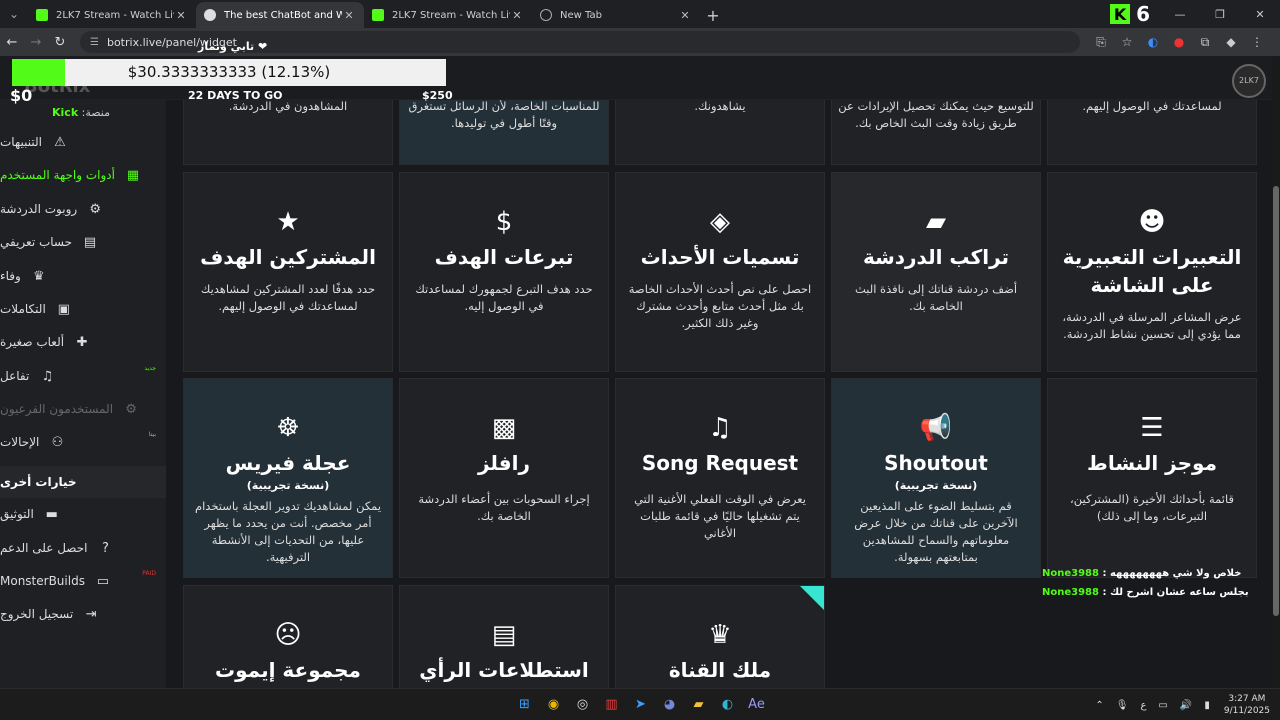  What do you see at coordinates (1162, 705) in the screenshot?
I see `network-icon: ▭` at bounding box center [1162, 705].